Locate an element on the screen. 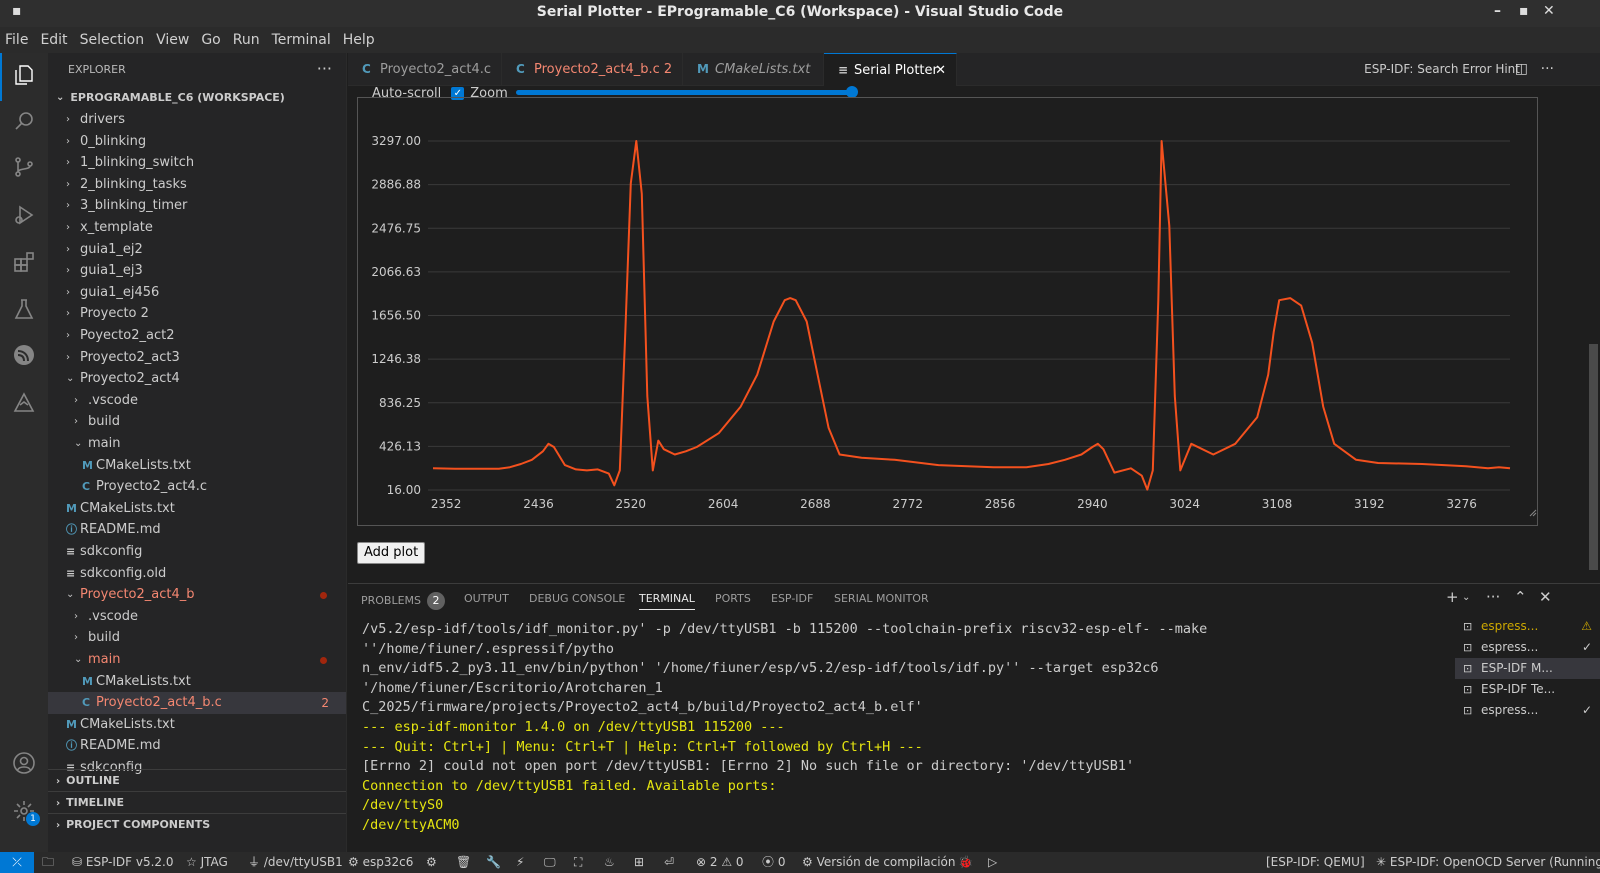 The width and height of the screenshot is (1600, 873). tree-item: › 3_blinking_timer is located at coordinates (197, 206).